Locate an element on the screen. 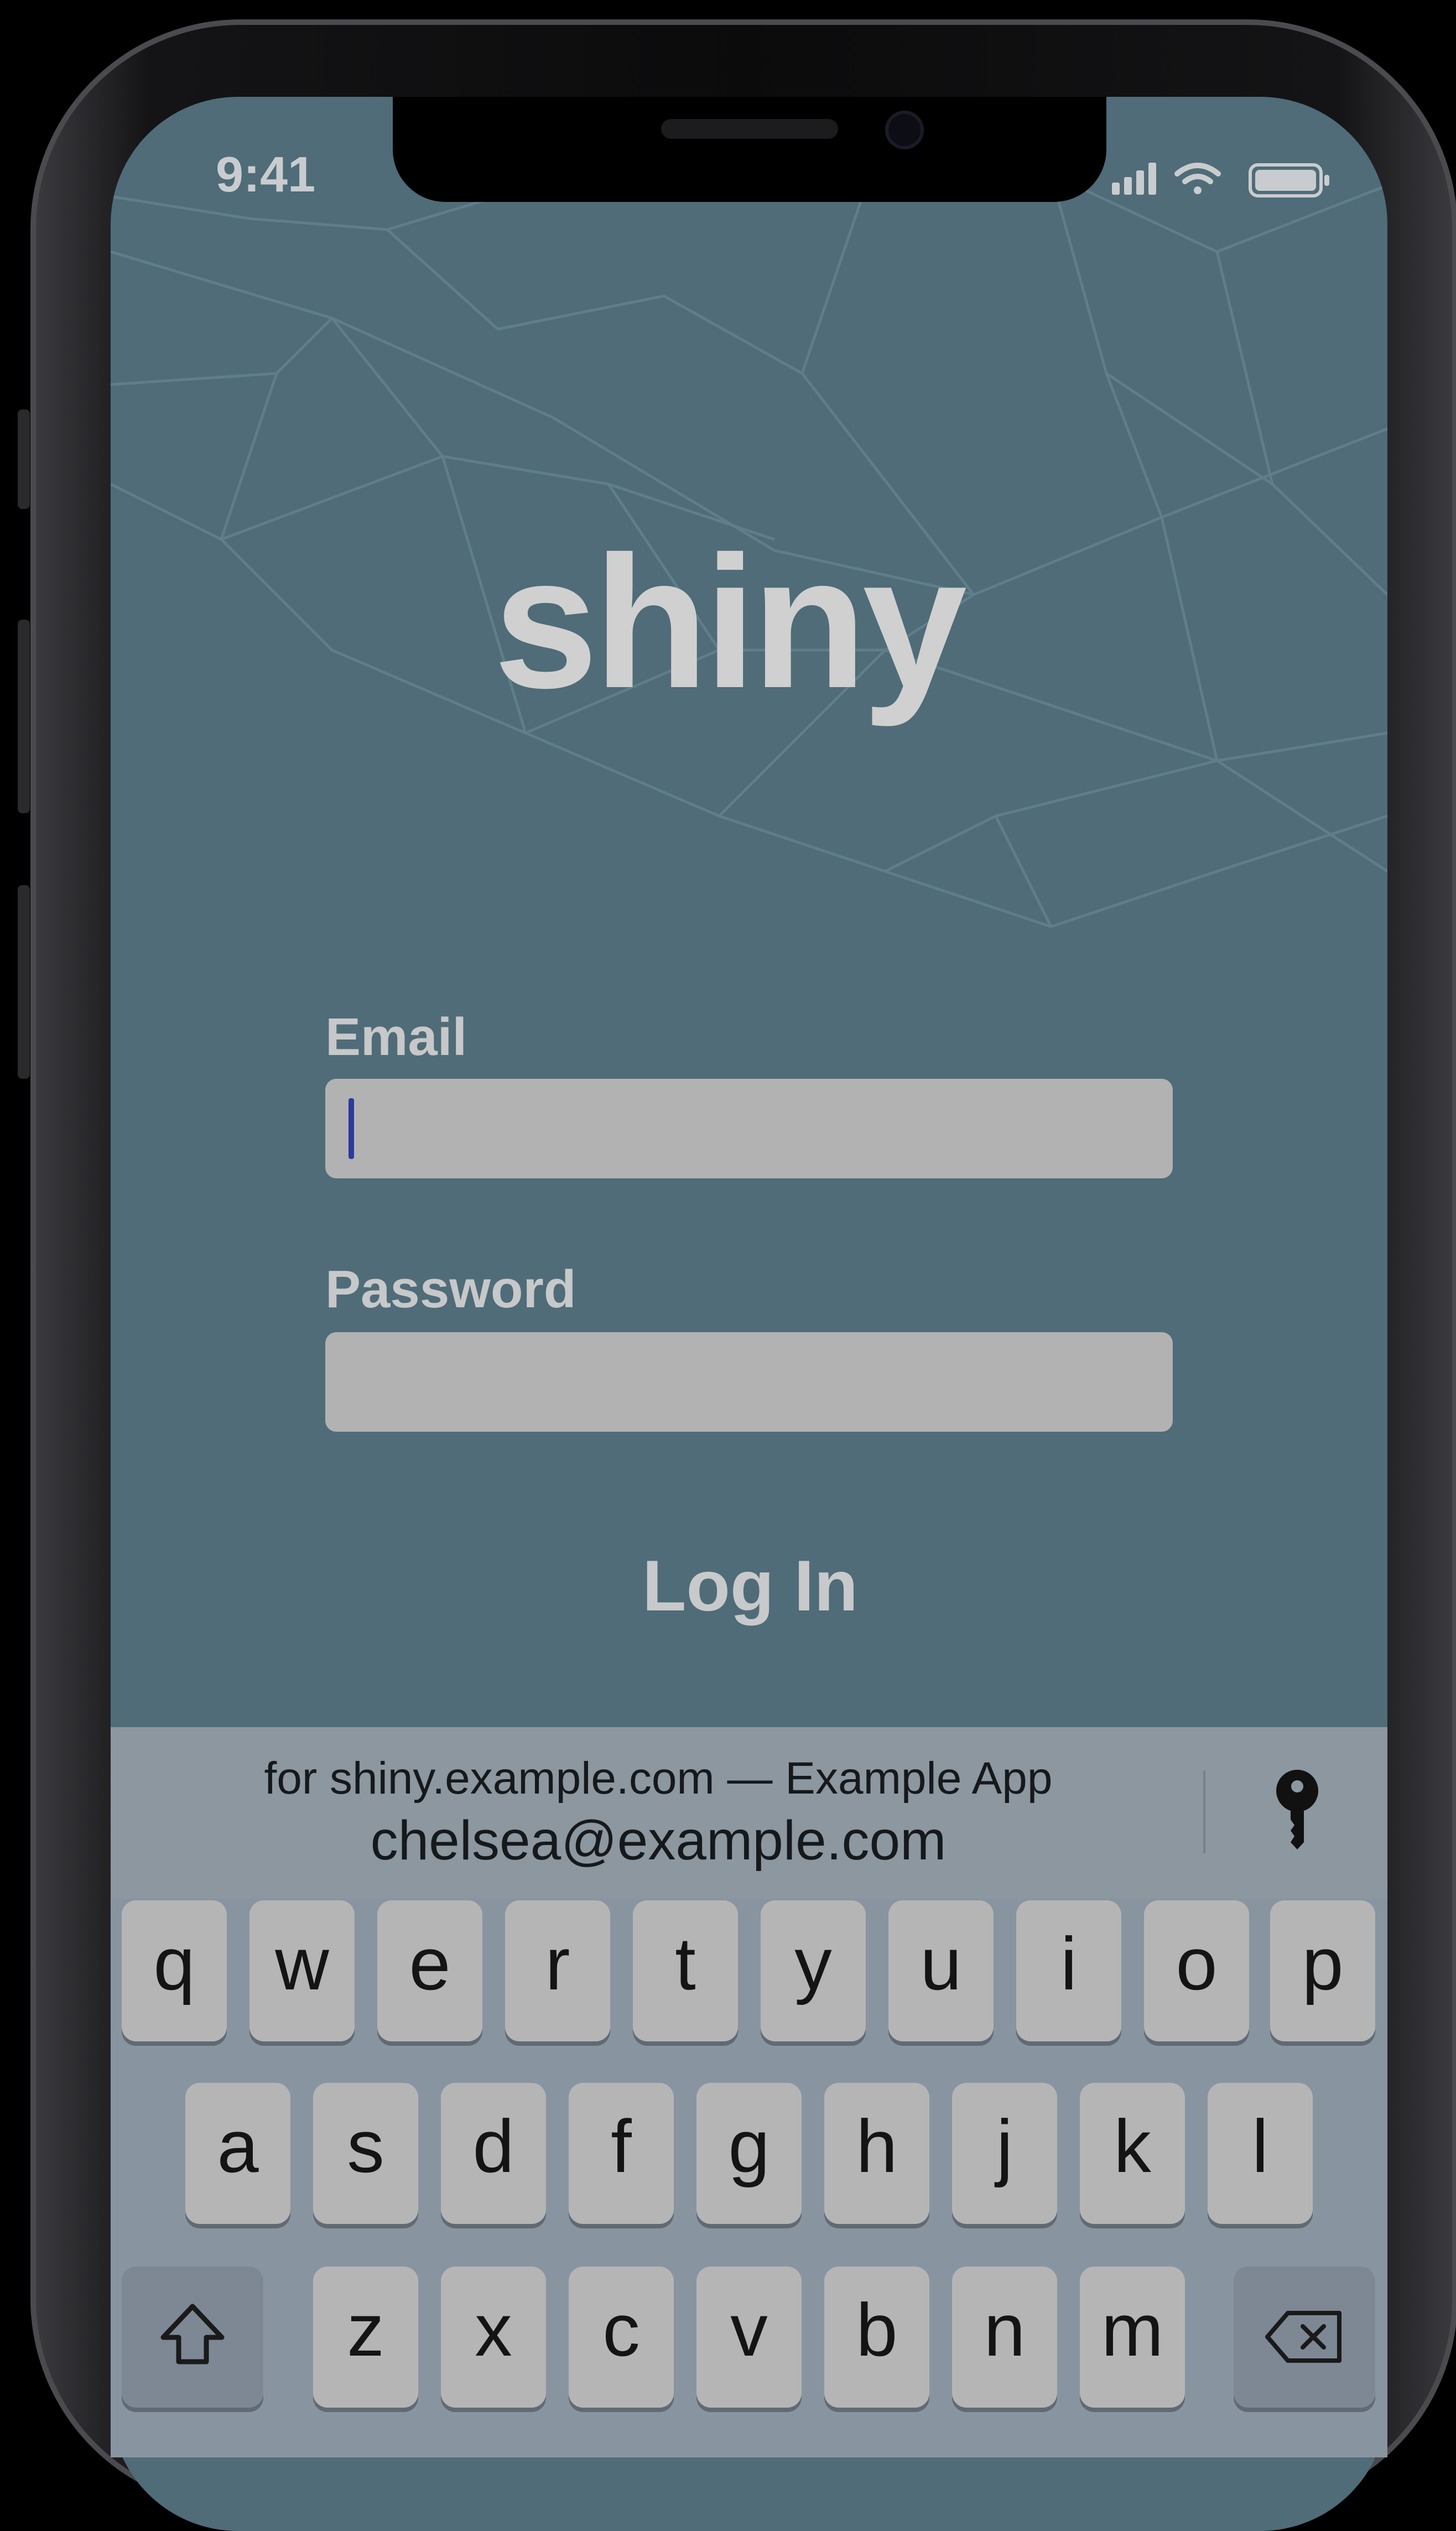 This screenshot has height=2531, width=1456. key-e: e is located at coordinates (430, 1970).